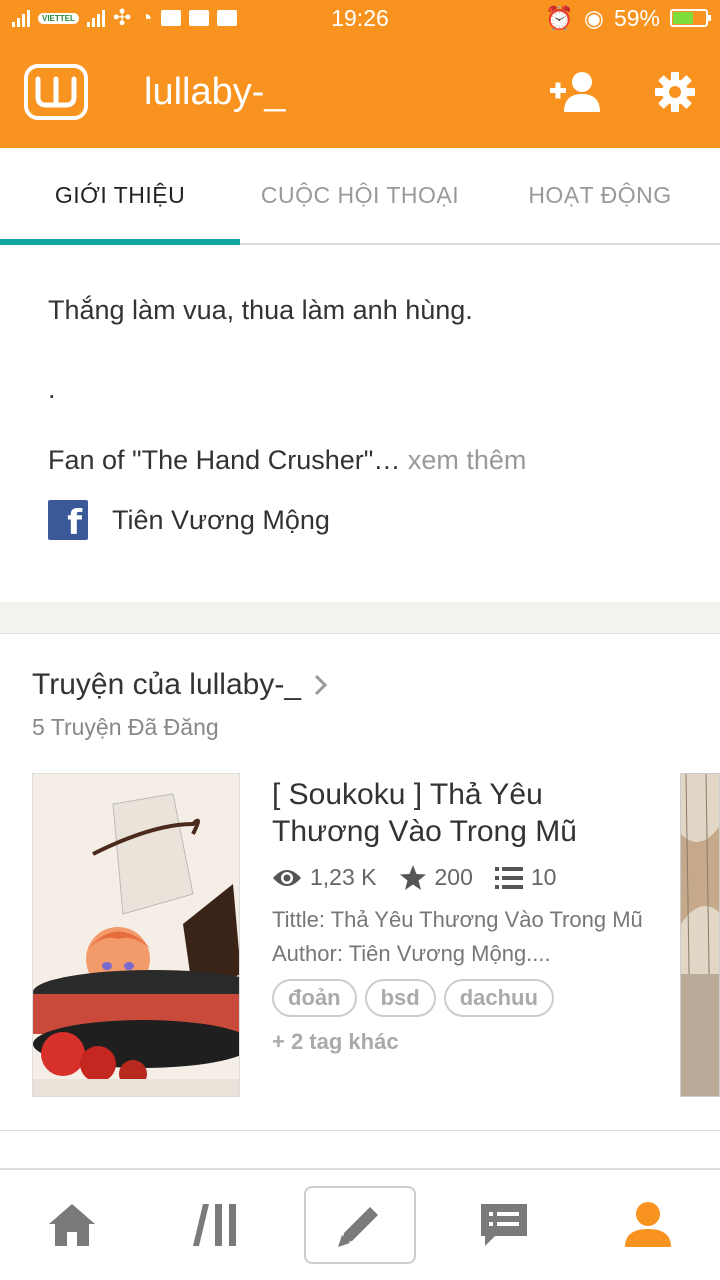 This screenshot has width=720, height=1280. I want to click on tab-activity: HOẠT ĐỘNG, so click(600, 195).